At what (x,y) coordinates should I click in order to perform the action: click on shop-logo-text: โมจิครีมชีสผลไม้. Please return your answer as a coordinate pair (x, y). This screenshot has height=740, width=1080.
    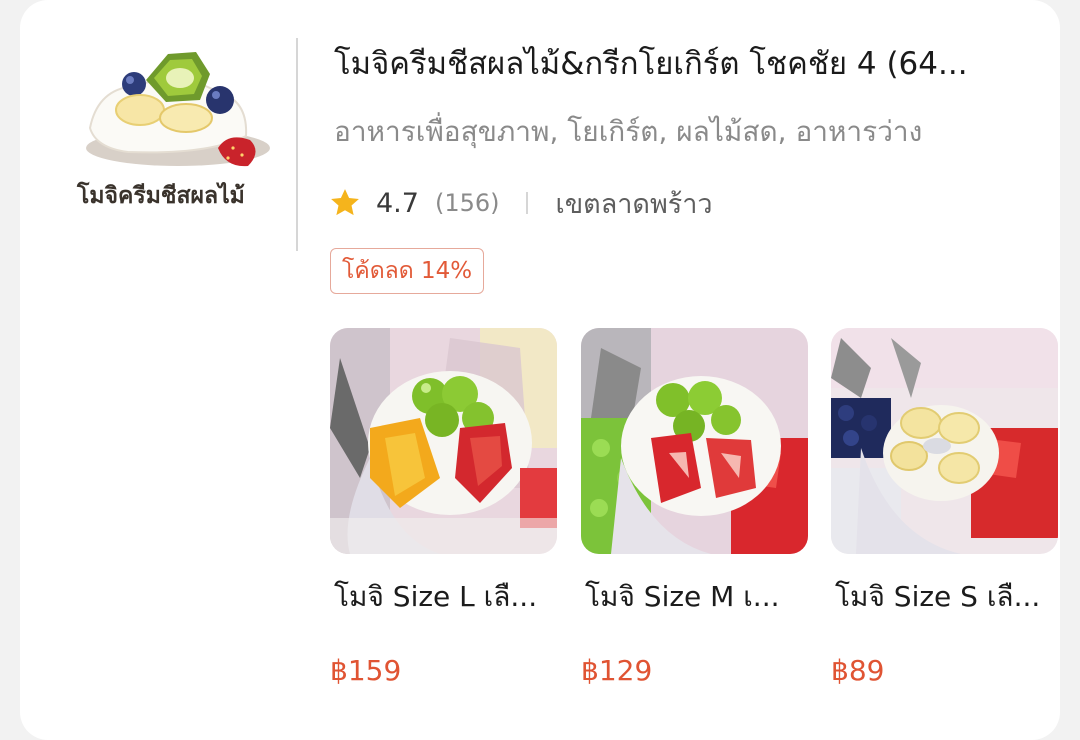
    Looking at the image, I should click on (161, 195).